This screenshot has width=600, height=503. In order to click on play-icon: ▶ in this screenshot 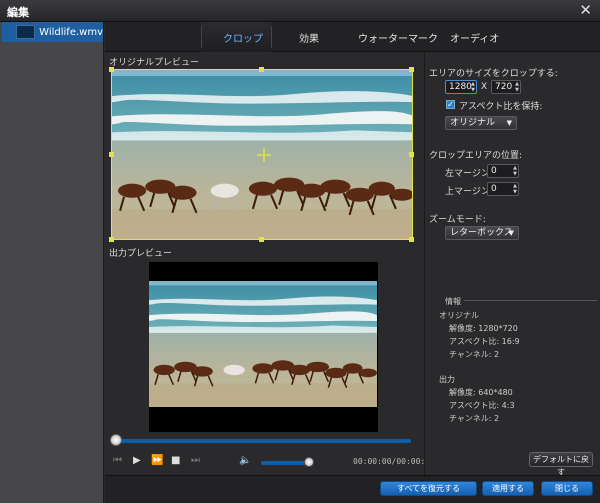, I will do `click(137, 460)`.